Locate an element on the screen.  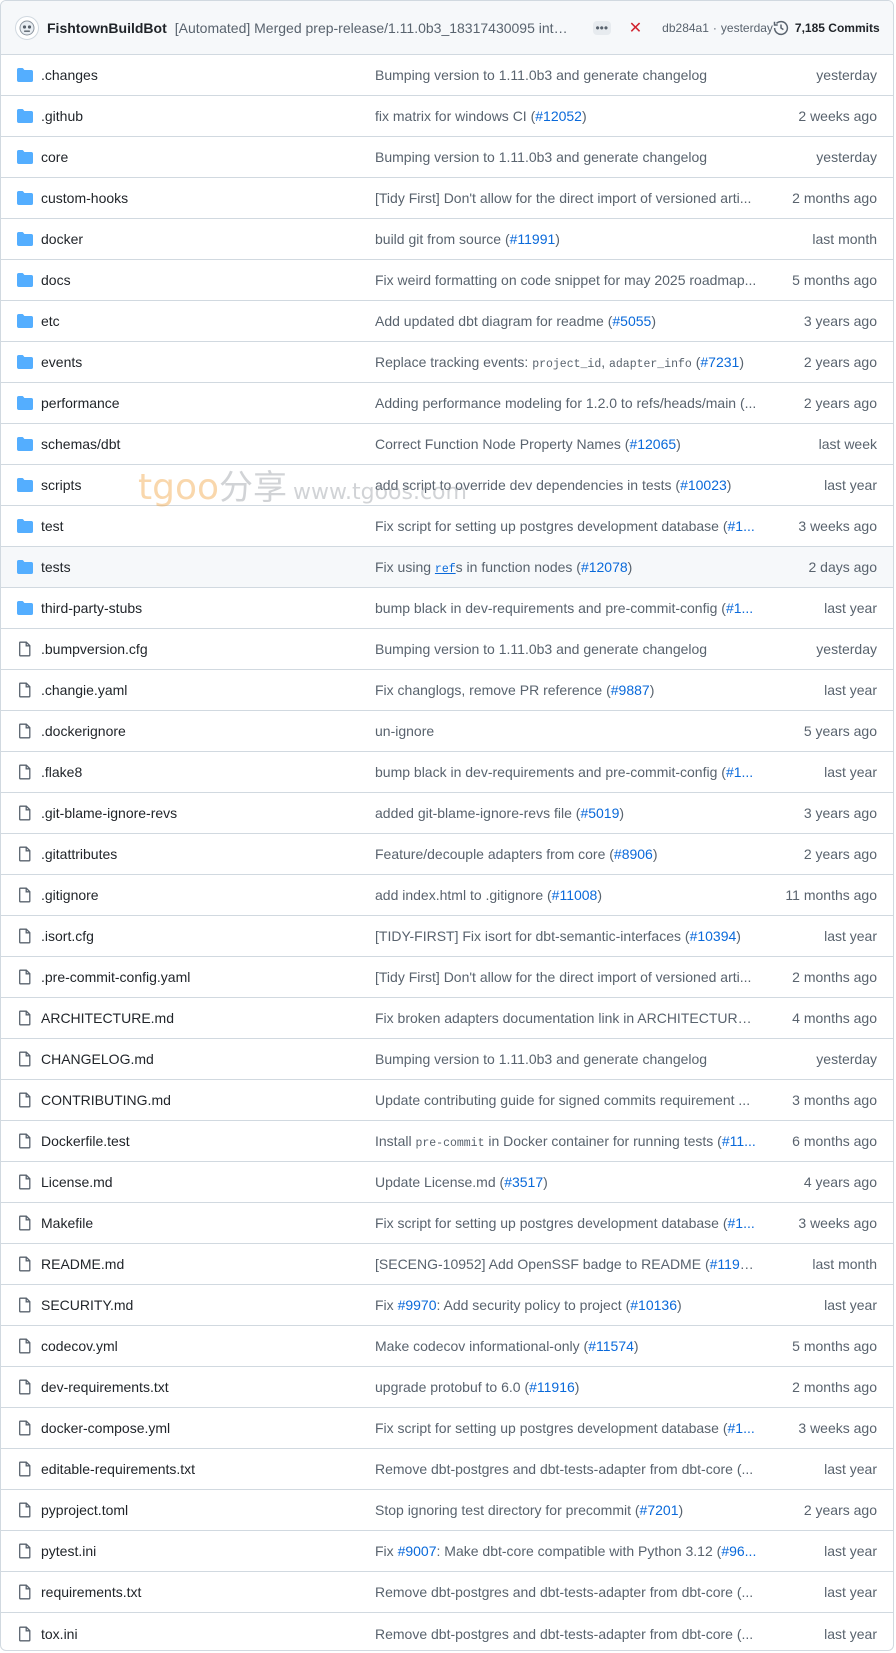
item-name-link: .git-blame-ignore-revs is located at coordinates (208, 813).